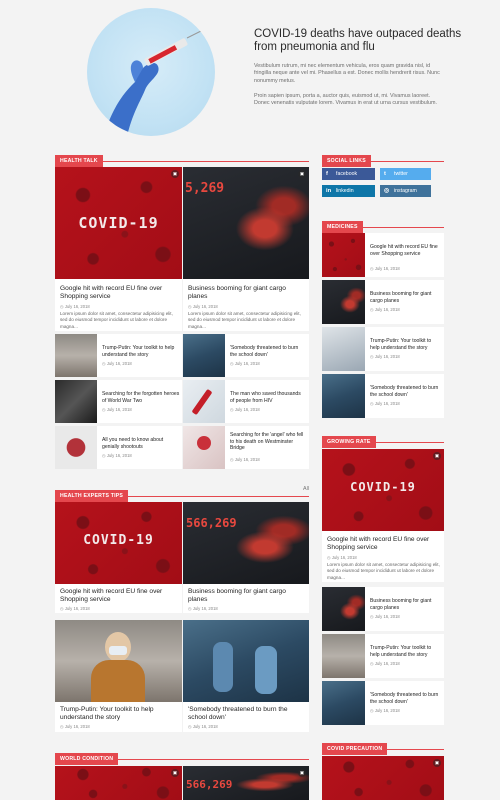 This screenshot has width=500, height=800. Describe the element at coordinates (182, 493) in the screenshot. I see `section-heading-health-experts-tips: Health Experts Tips All` at that location.